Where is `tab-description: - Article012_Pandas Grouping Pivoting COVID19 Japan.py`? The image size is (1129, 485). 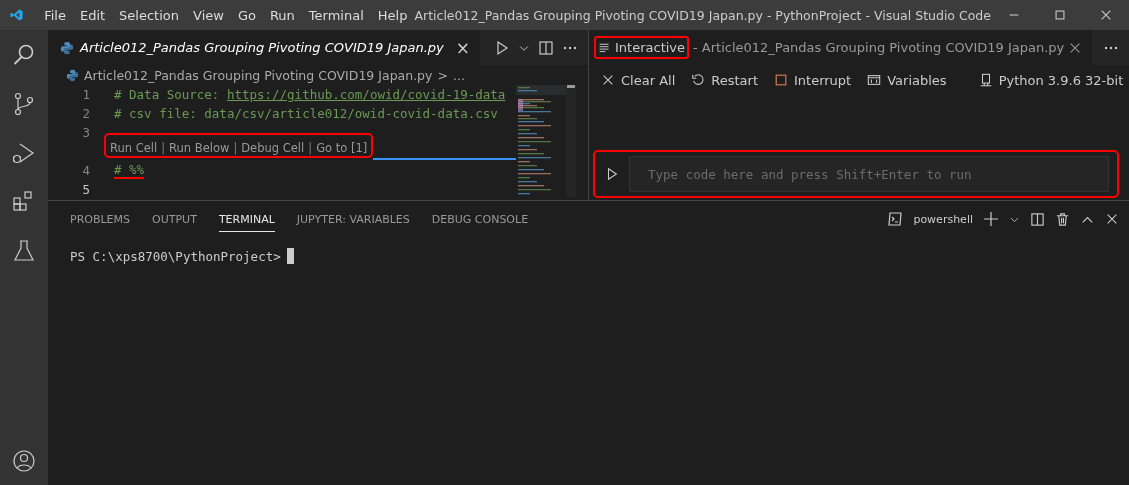 tab-description: - Article012_Pandas Grouping Pivoting COVID19 Japan.py is located at coordinates (879, 47).